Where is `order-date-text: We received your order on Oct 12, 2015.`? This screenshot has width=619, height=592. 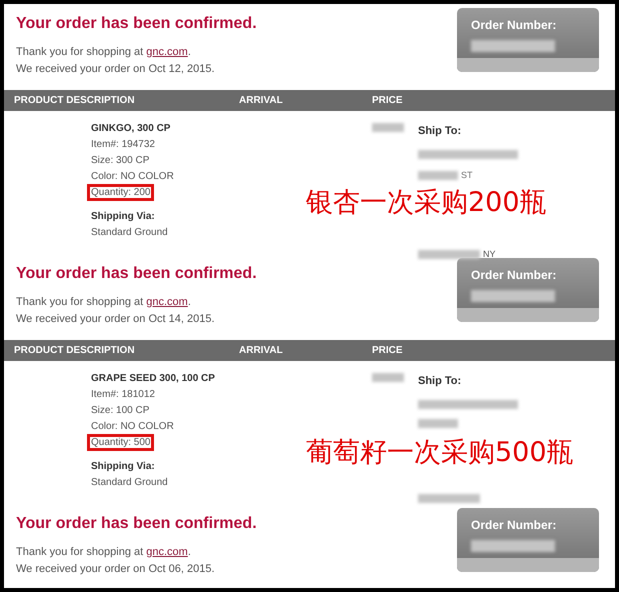 order-date-text: We received your order on Oct 12, 2015. is located at coordinates (116, 69).